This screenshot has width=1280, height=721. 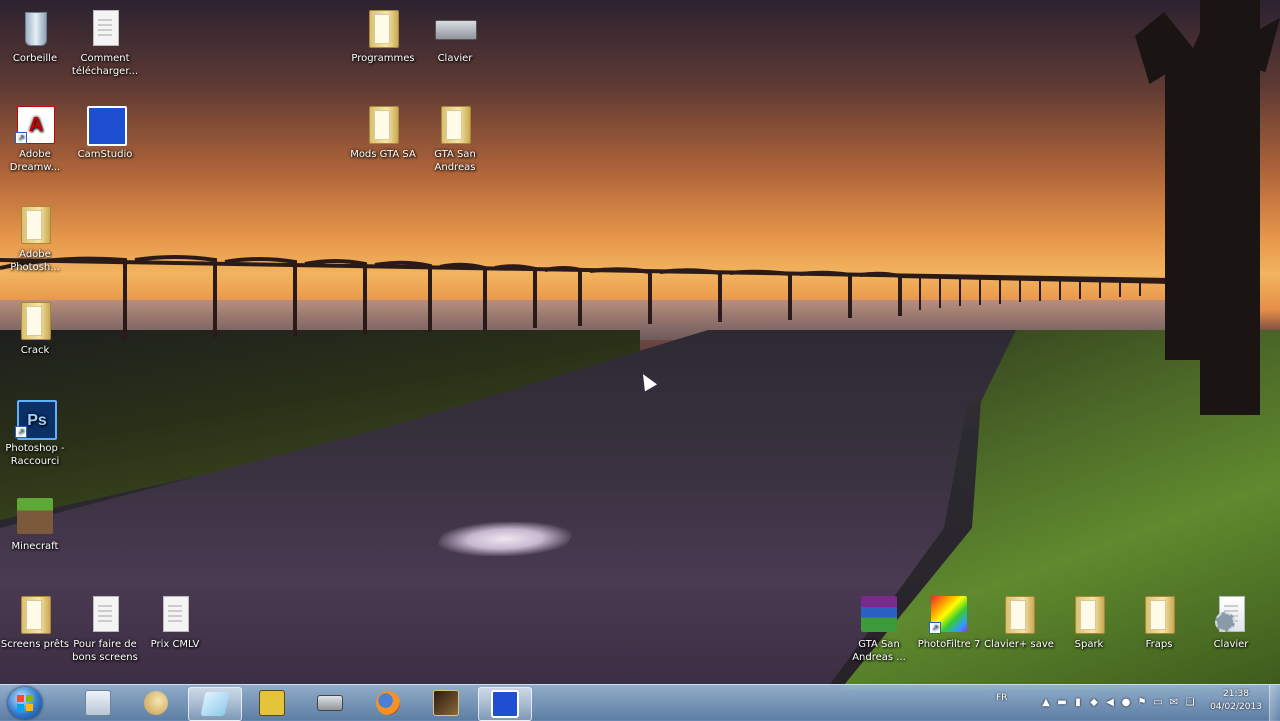 I want to click on library-icon, so click(x=98, y=703).